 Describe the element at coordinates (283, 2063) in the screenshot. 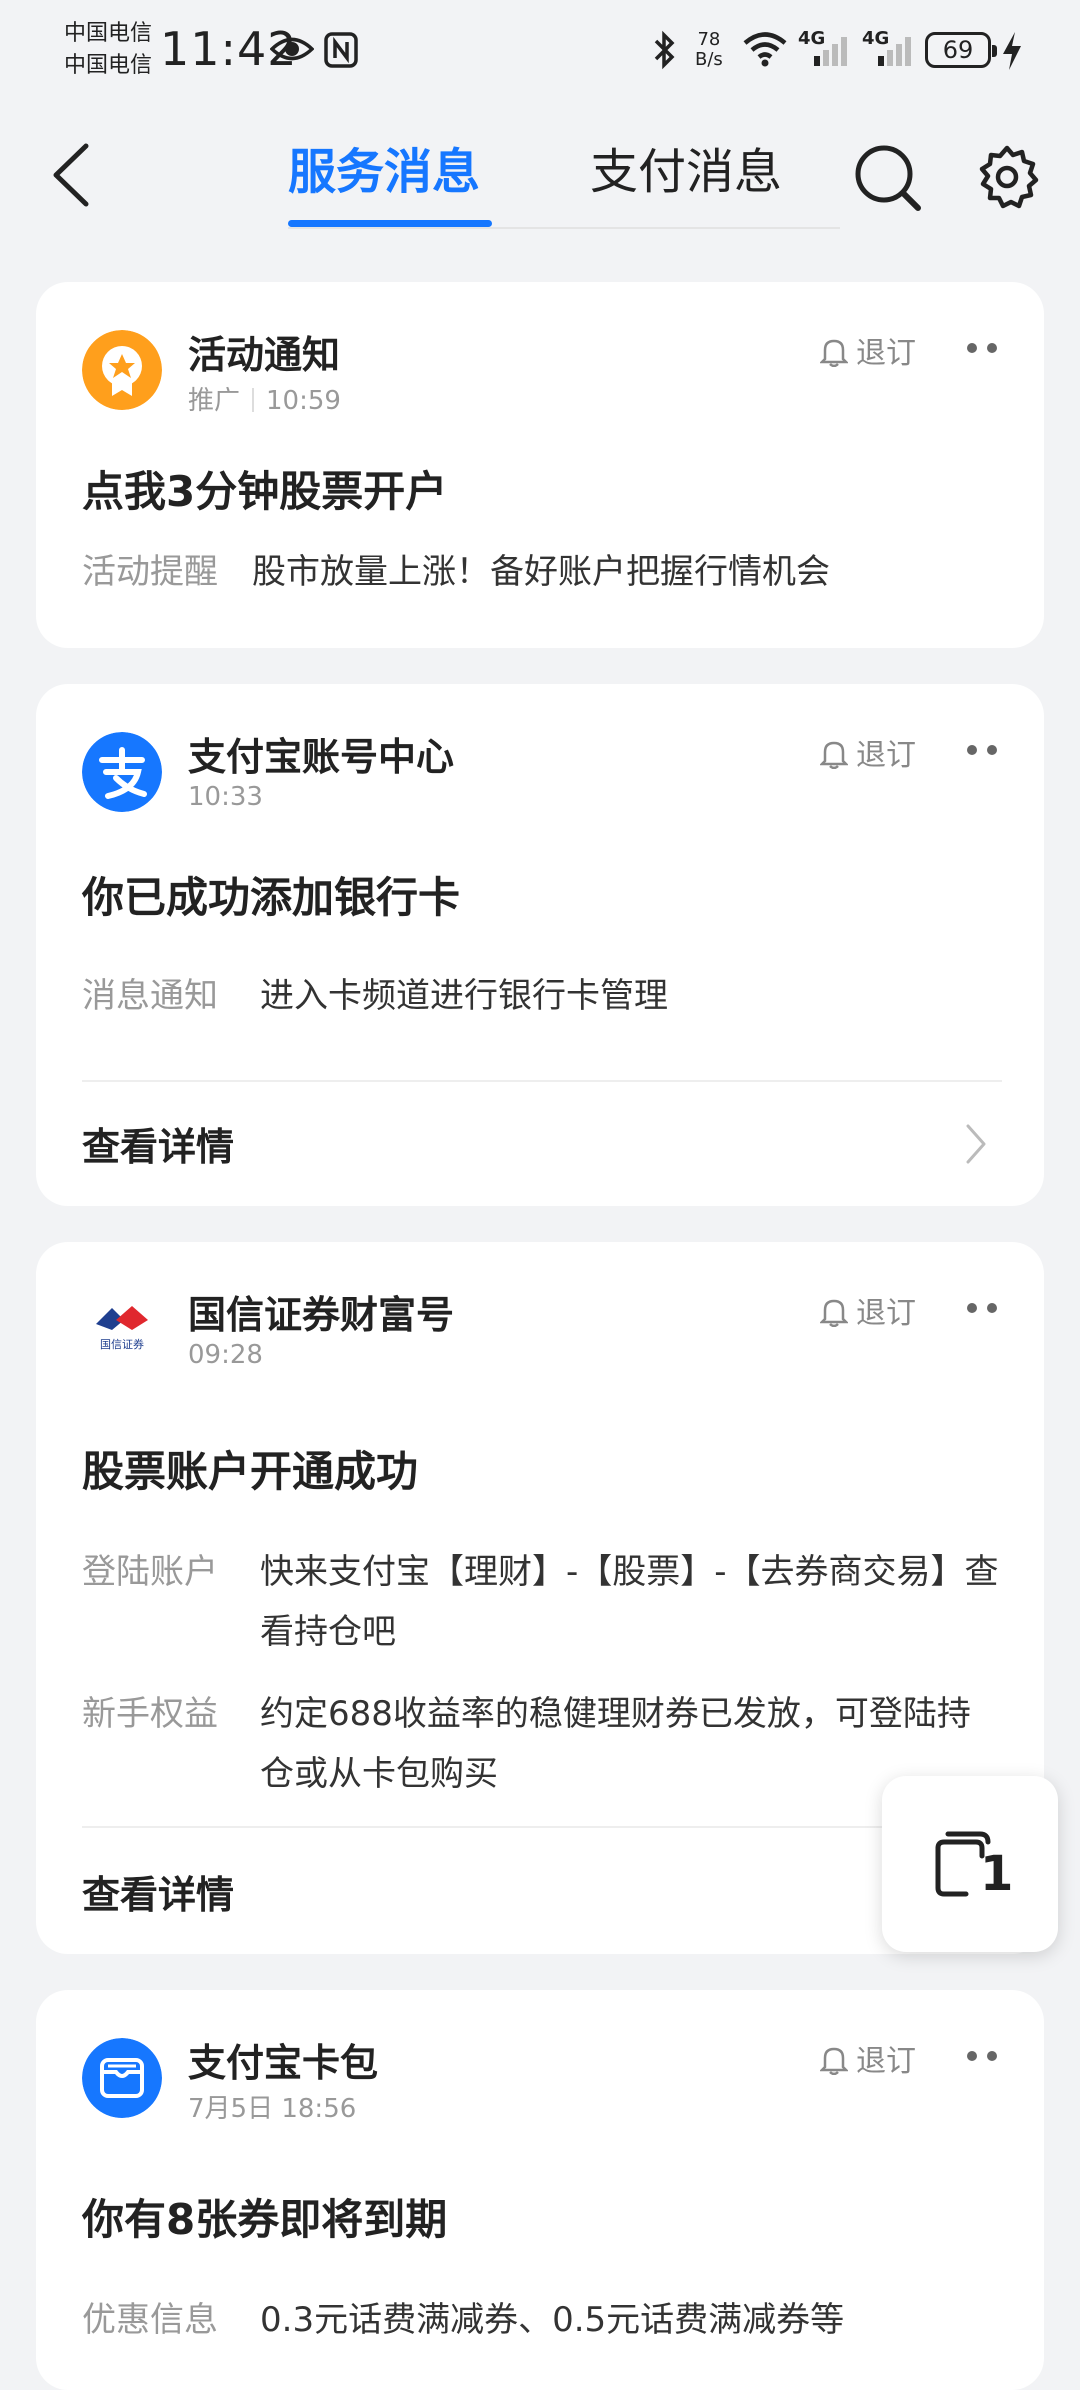

I see `sender-name: 支付宝卡包` at that location.